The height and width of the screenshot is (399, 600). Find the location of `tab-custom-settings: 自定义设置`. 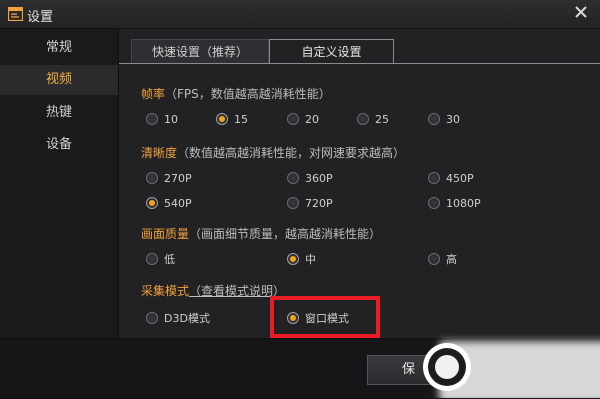

tab-custom-settings: 自定义设置 is located at coordinates (331, 51).